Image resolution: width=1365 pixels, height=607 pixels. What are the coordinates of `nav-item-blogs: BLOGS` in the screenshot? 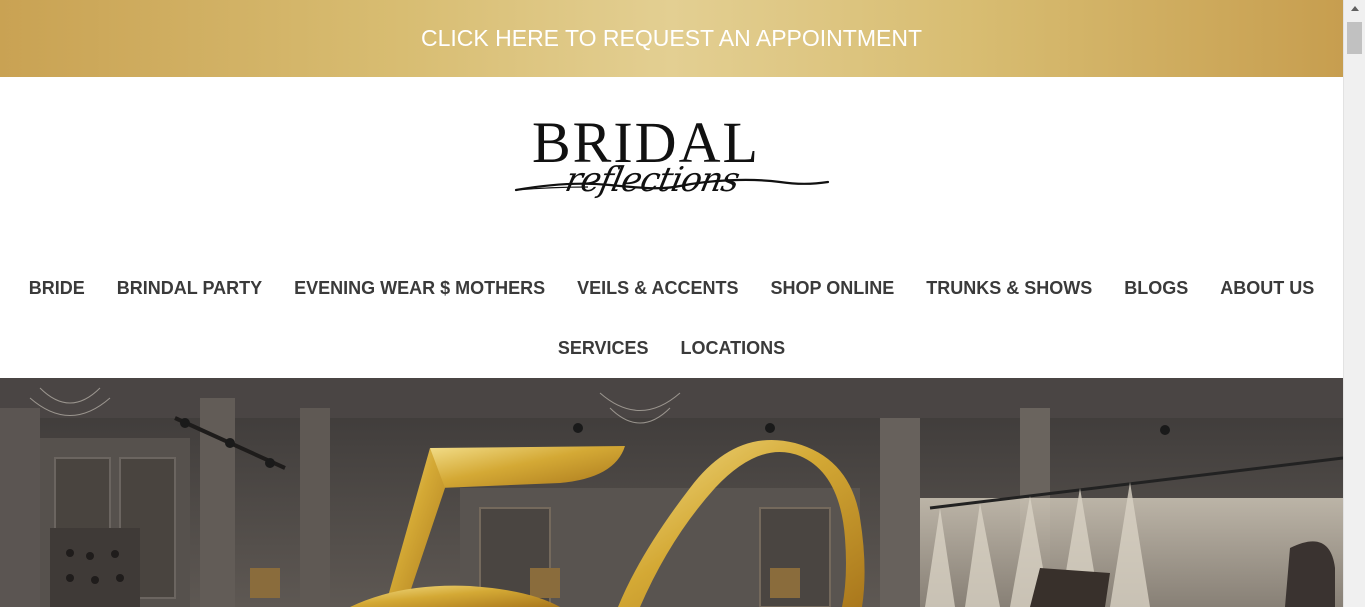 It's located at (1156, 288).